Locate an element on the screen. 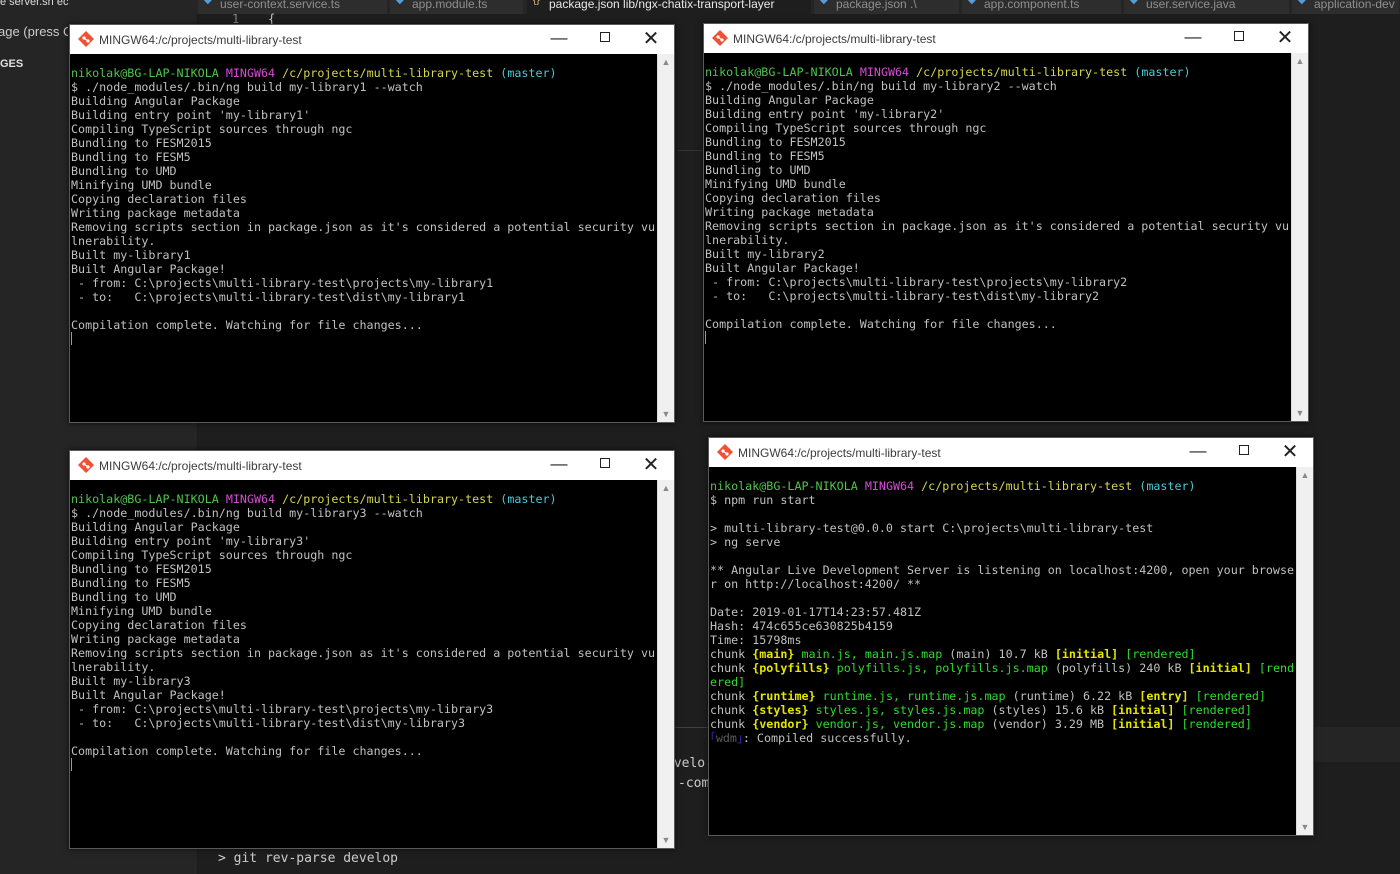 The width and height of the screenshot is (1400, 874). editor-tab-label: package.json .\ is located at coordinates (876, 5).